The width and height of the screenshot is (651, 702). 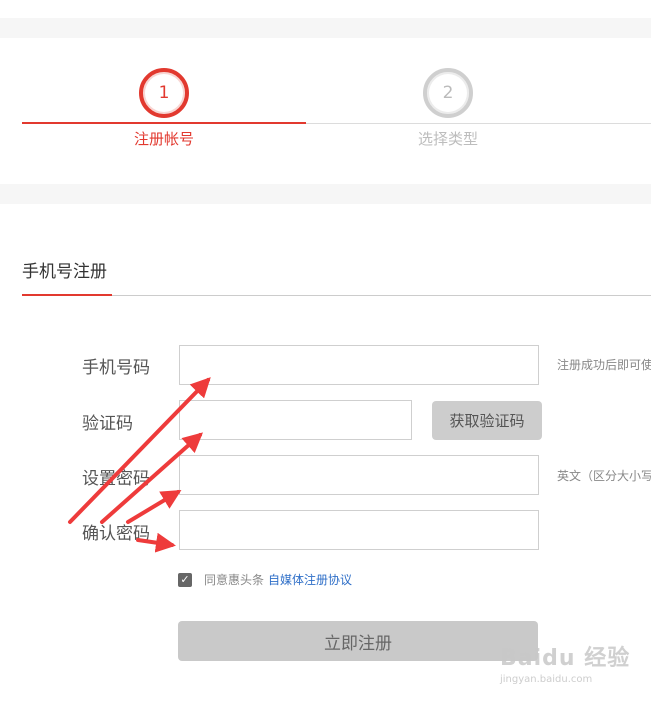 What do you see at coordinates (295, 420) in the screenshot?
I see `verification-code-input` at bounding box center [295, 420].